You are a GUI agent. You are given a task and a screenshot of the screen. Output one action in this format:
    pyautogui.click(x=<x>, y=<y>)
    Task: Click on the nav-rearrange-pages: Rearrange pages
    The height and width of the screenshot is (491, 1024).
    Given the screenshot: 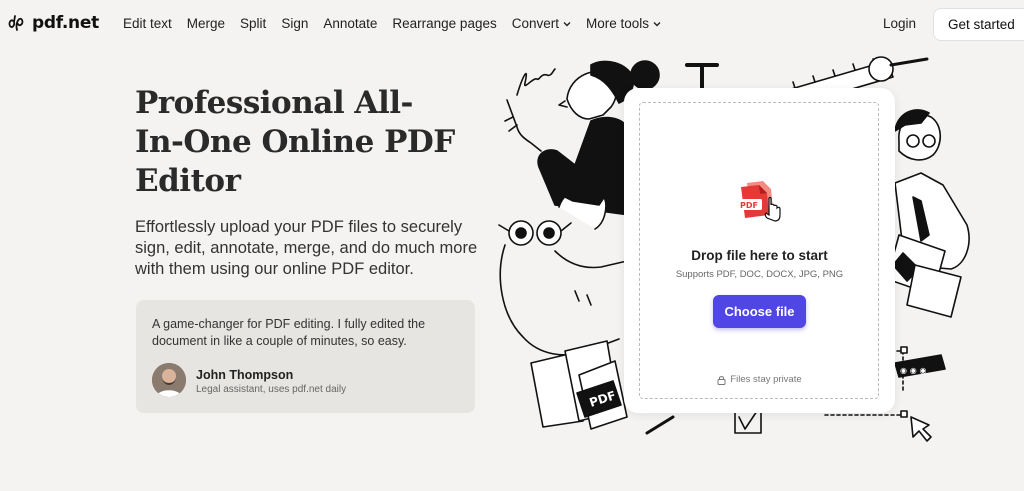 What is the action you would take?
    pyautogui.click(x=444, y=23)
    